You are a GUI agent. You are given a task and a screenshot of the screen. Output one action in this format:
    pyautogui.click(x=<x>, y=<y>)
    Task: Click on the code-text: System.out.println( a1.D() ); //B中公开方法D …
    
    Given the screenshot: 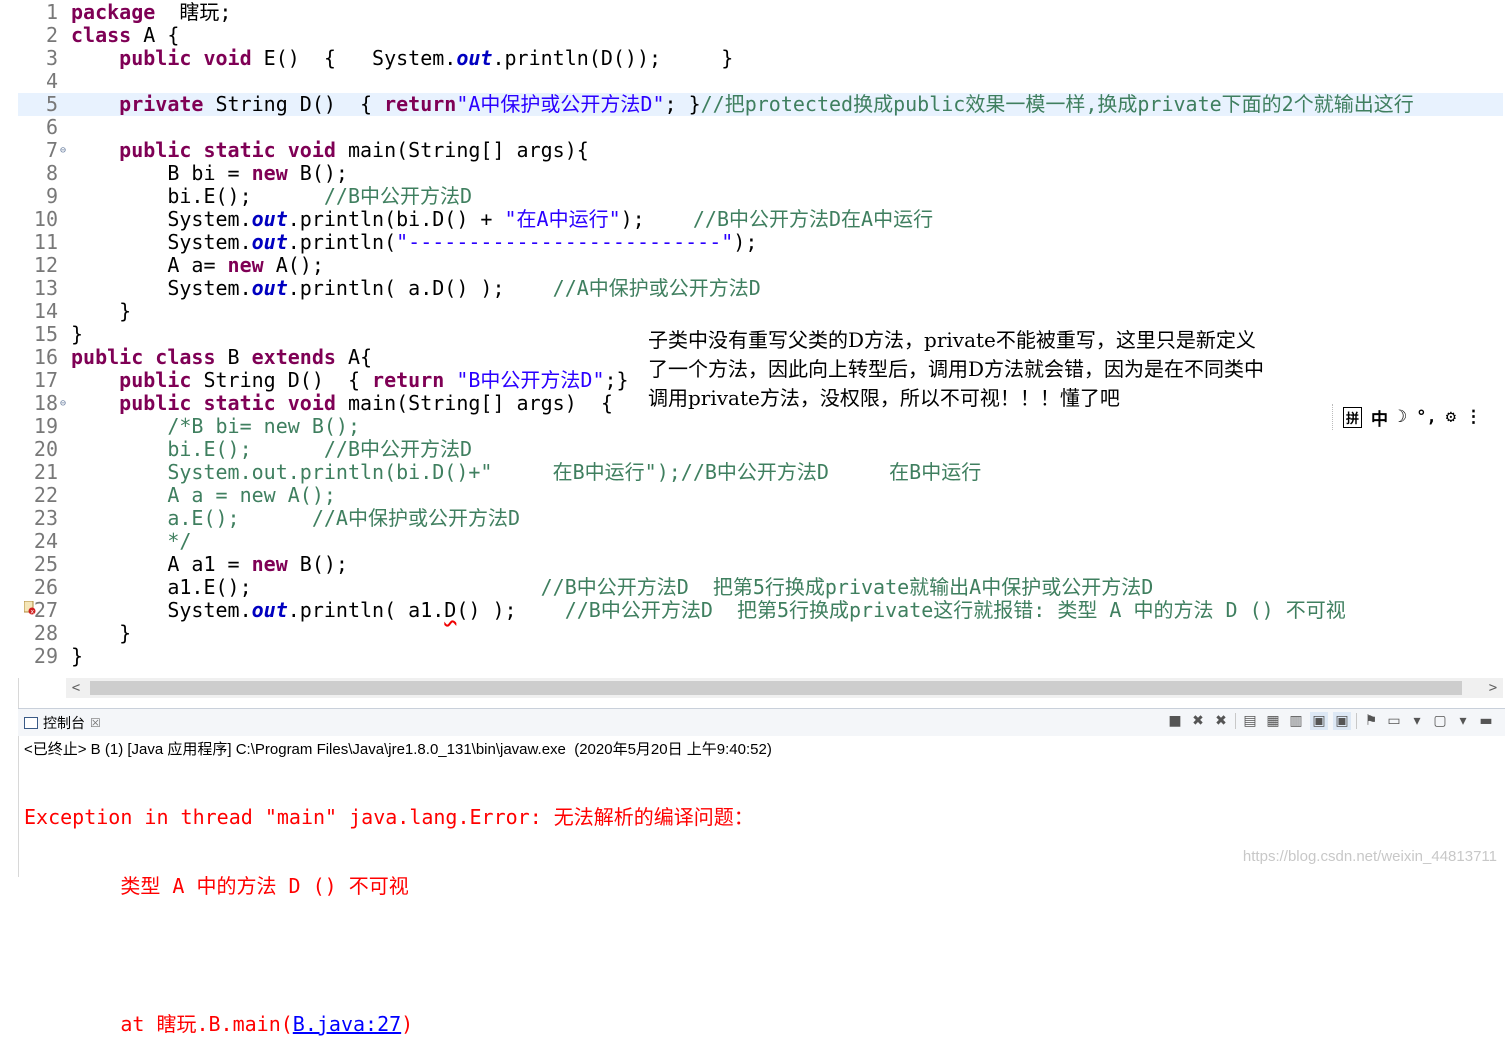 What is the action you would take?
    pyautogui.click(x=708, y=610)
    